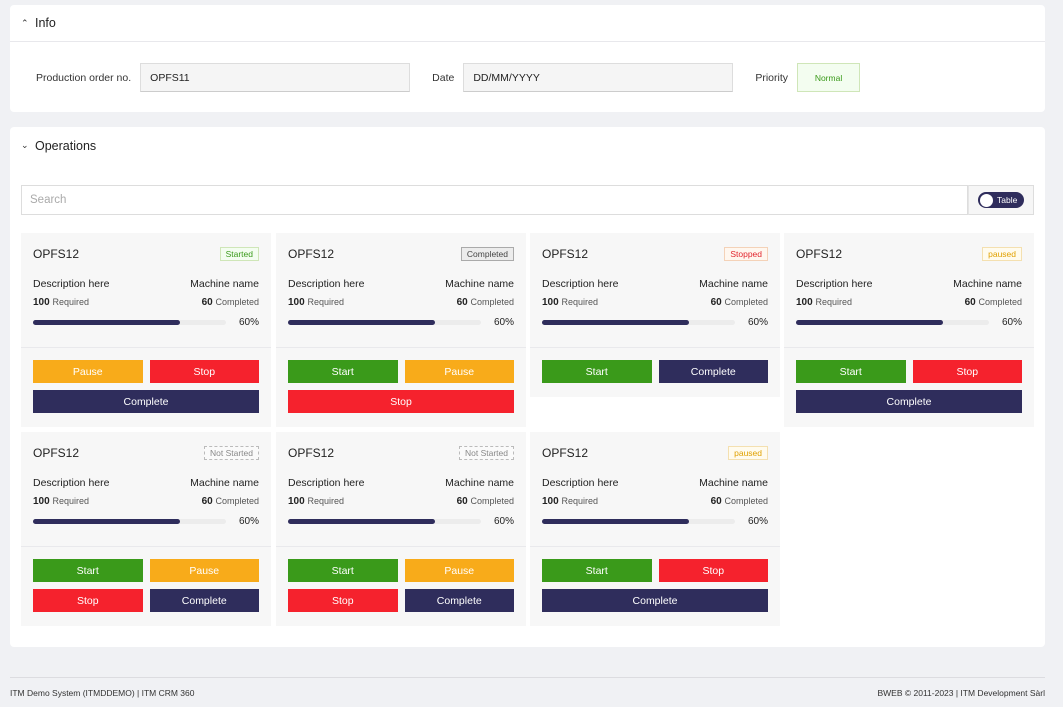  I want to click on info-panel-header: ⌃ Info, so click(527, 23).